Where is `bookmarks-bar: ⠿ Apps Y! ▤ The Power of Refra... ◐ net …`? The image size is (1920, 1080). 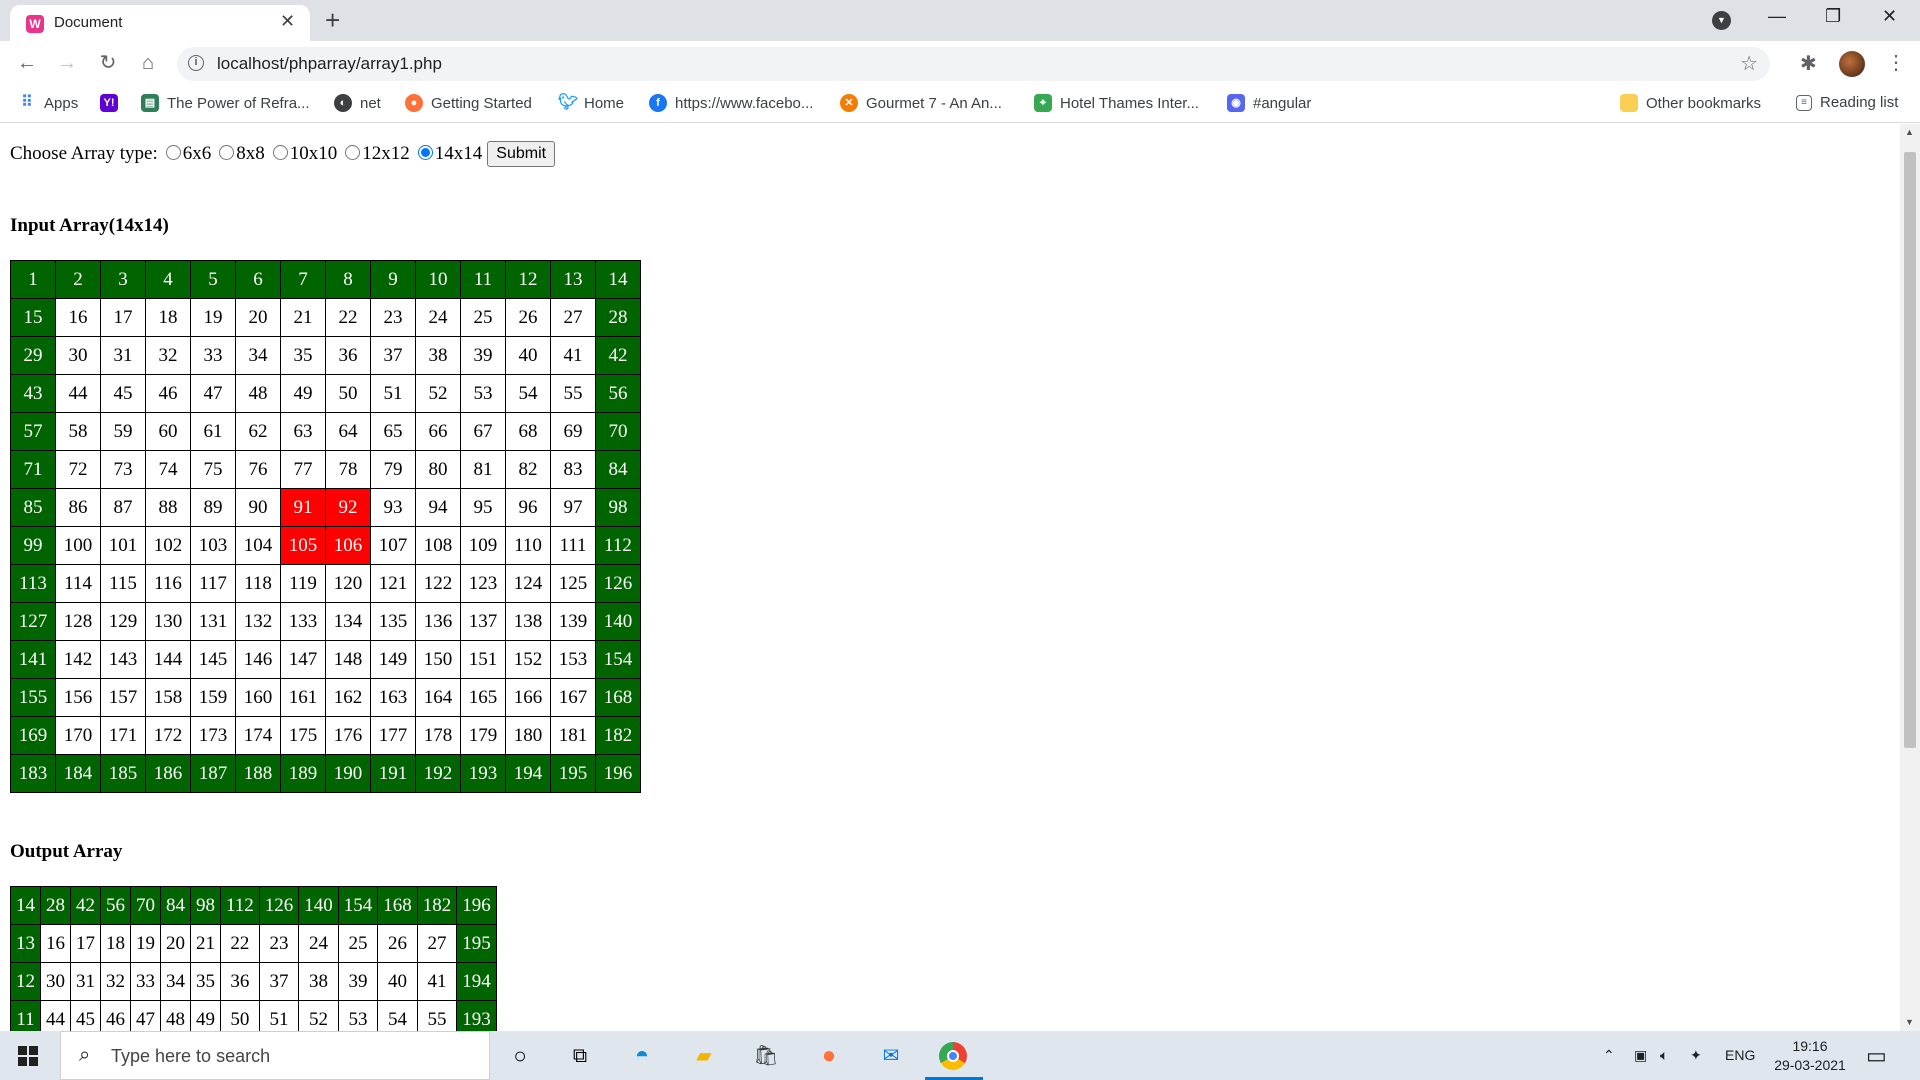
bookmarks-bar: ⠿ Apps Y! ▤ The Power of Refra... ◐ net … is located at coordinates (960, 105).